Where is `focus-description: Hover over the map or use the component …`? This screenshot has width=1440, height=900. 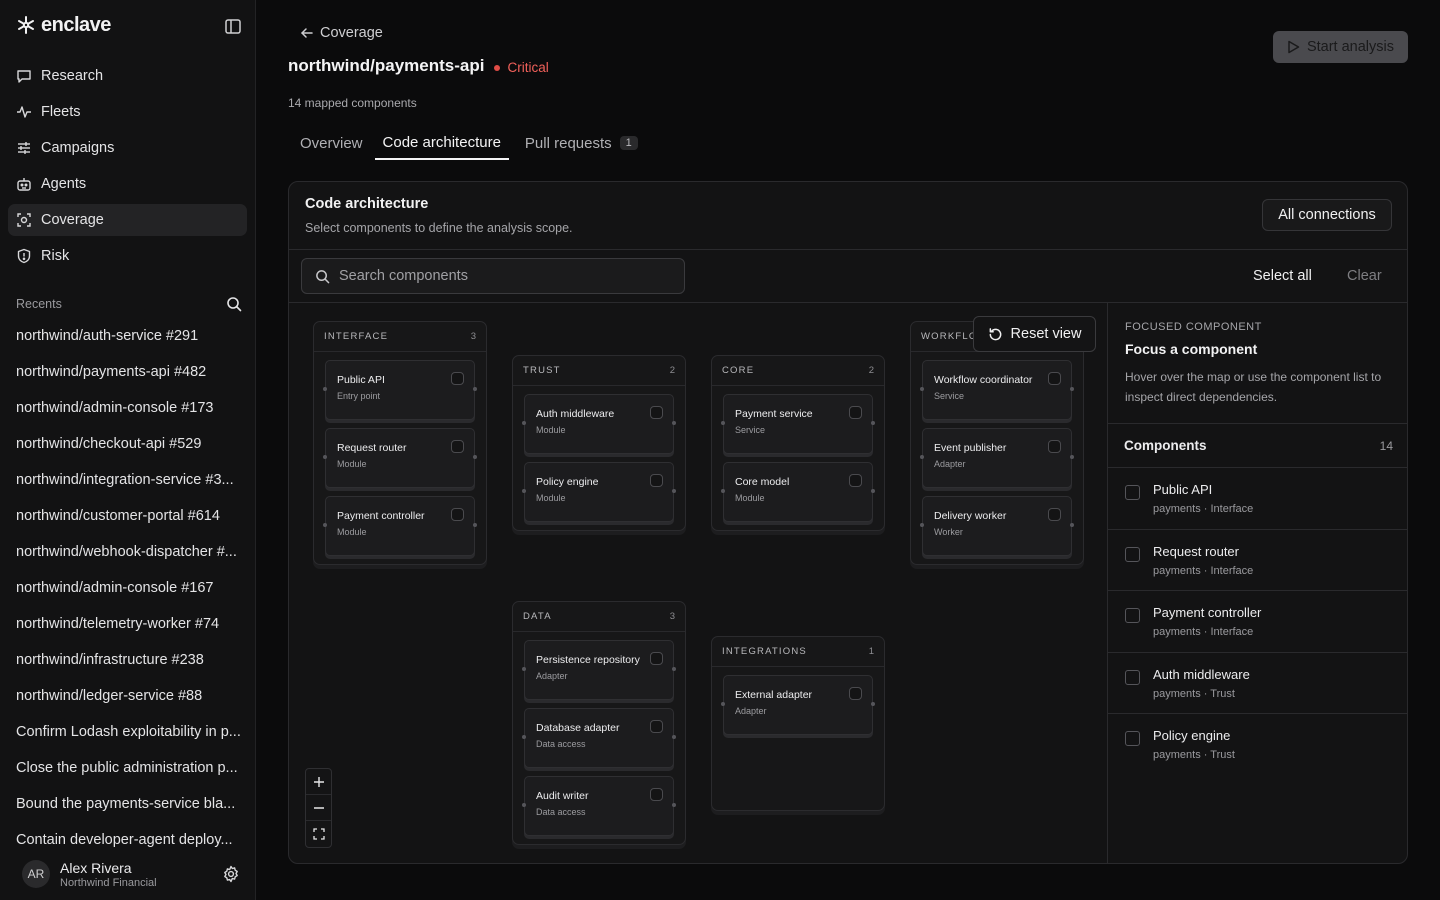 focus-description: Hover over the map or use the component … is located at coordinates (1253, 387).